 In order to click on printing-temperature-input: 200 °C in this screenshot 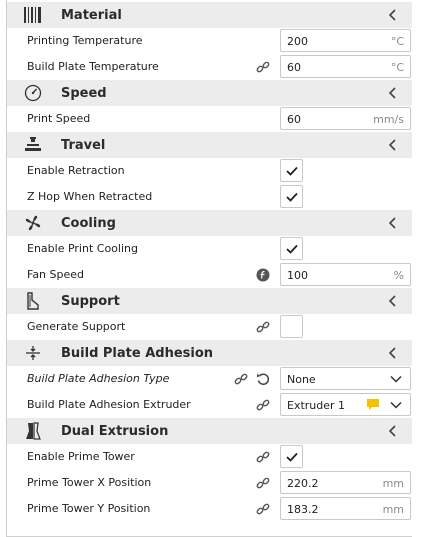, I will do `click(345, 40)`.